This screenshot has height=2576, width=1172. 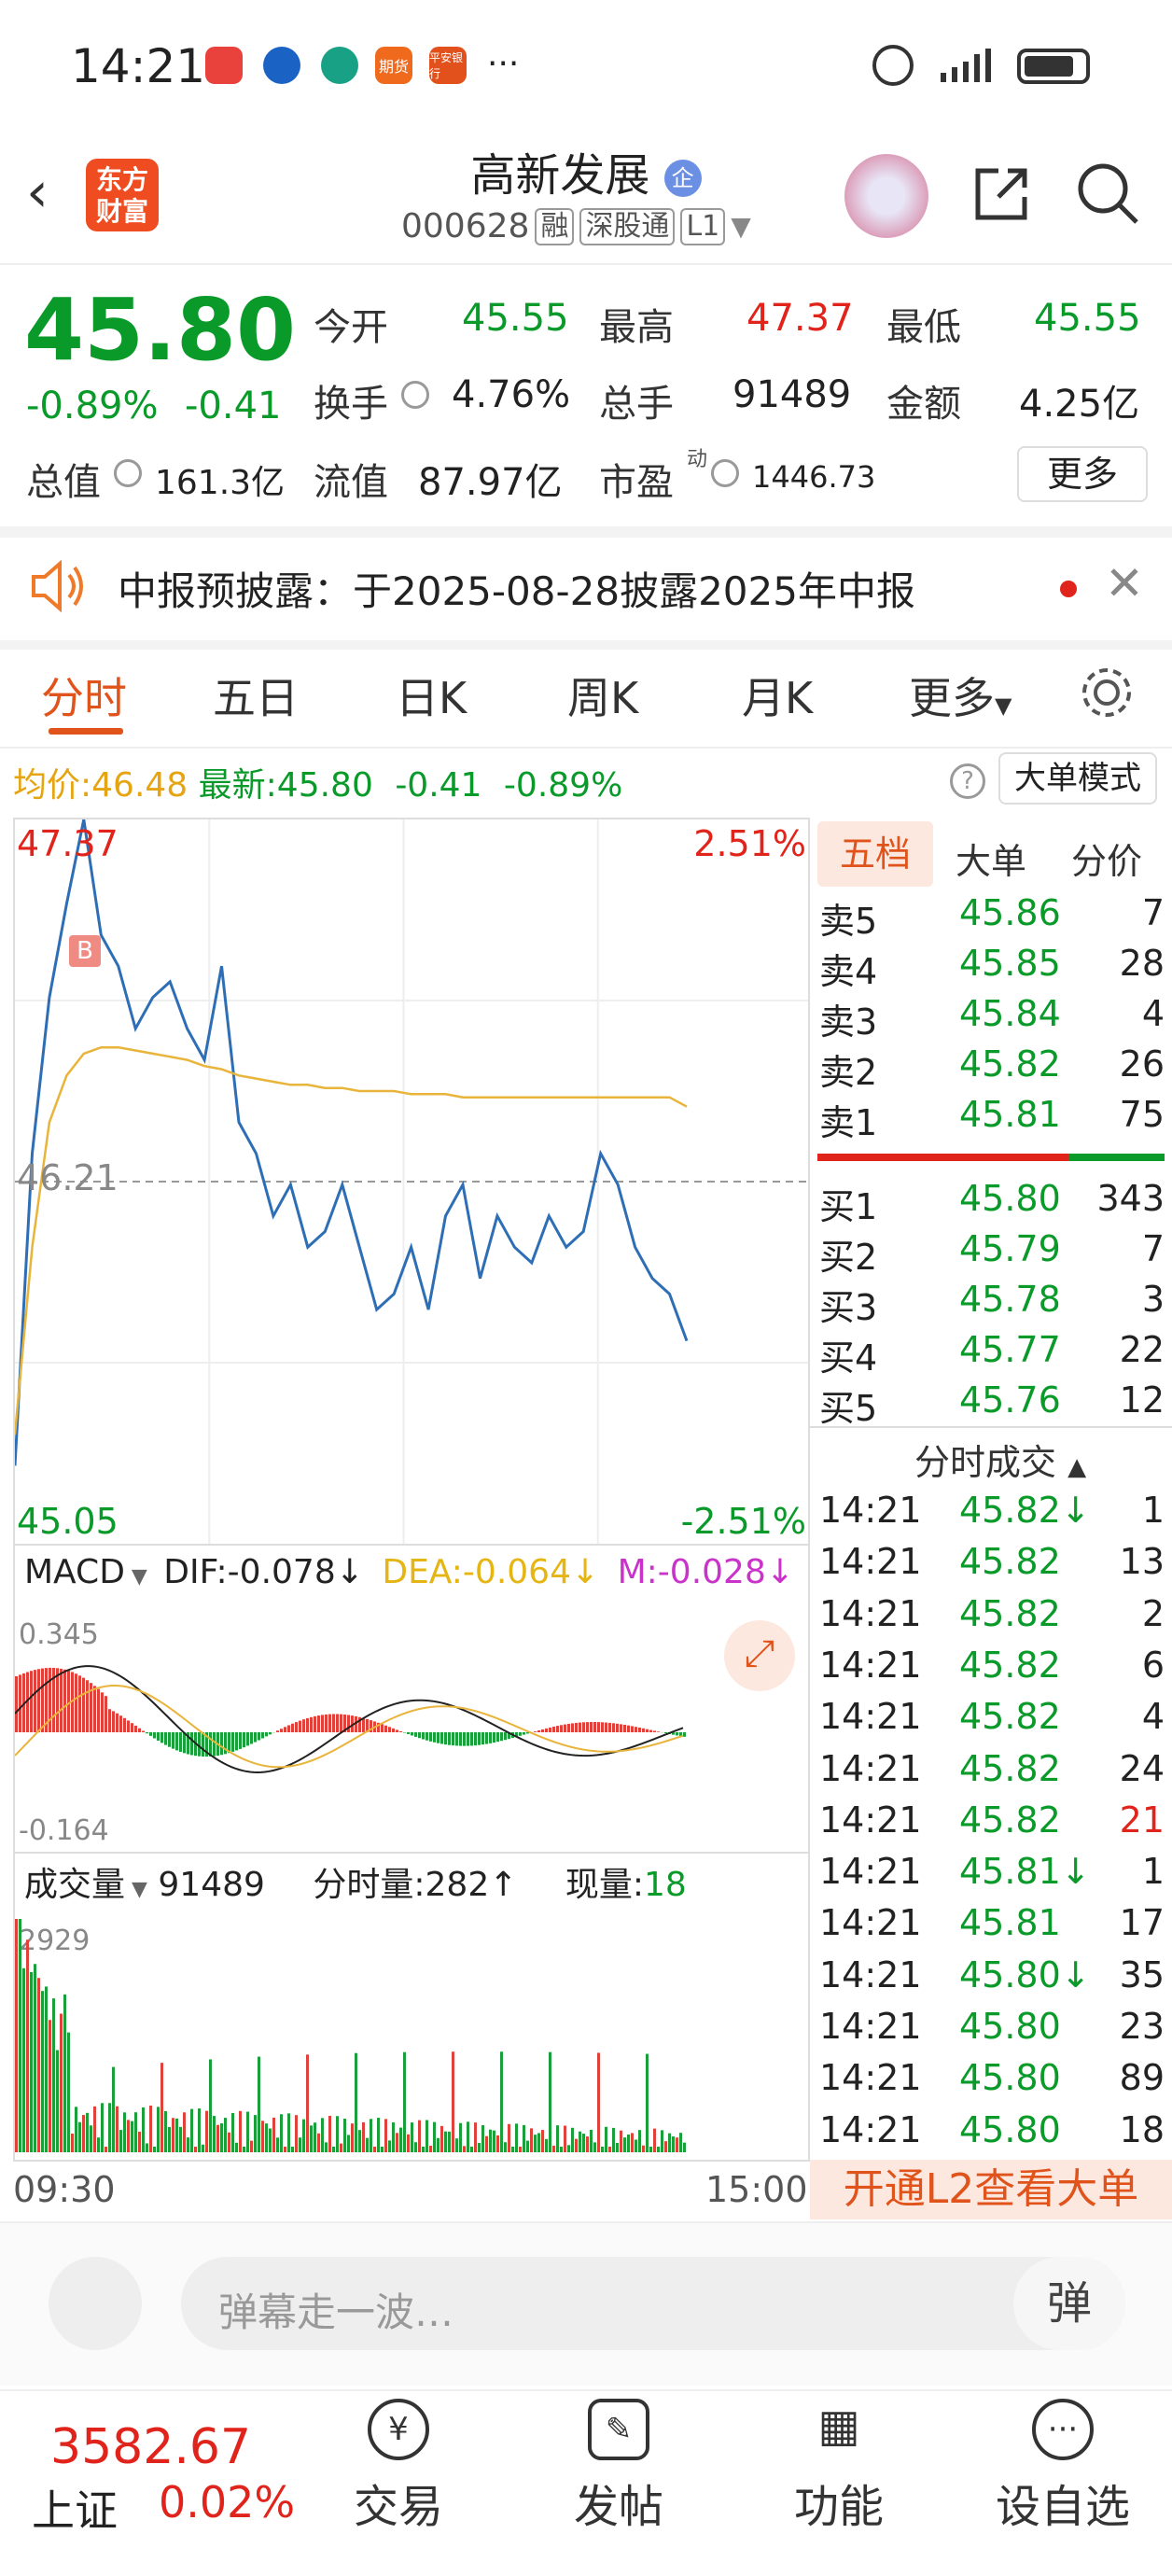 I want to click on macd-selector: MACD, so click(x=74, y=1572).